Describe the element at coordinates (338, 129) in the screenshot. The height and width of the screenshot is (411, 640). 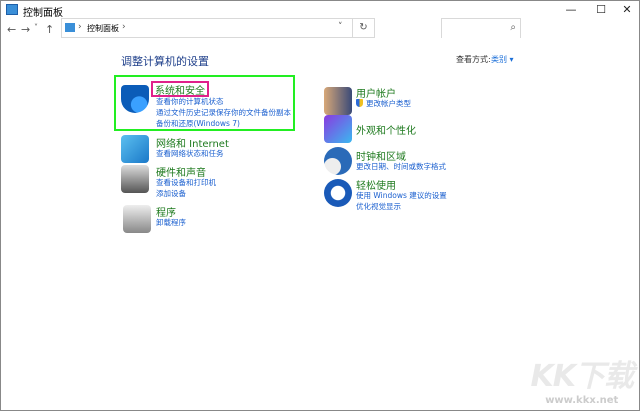
I see `appearance-icon` at that location.